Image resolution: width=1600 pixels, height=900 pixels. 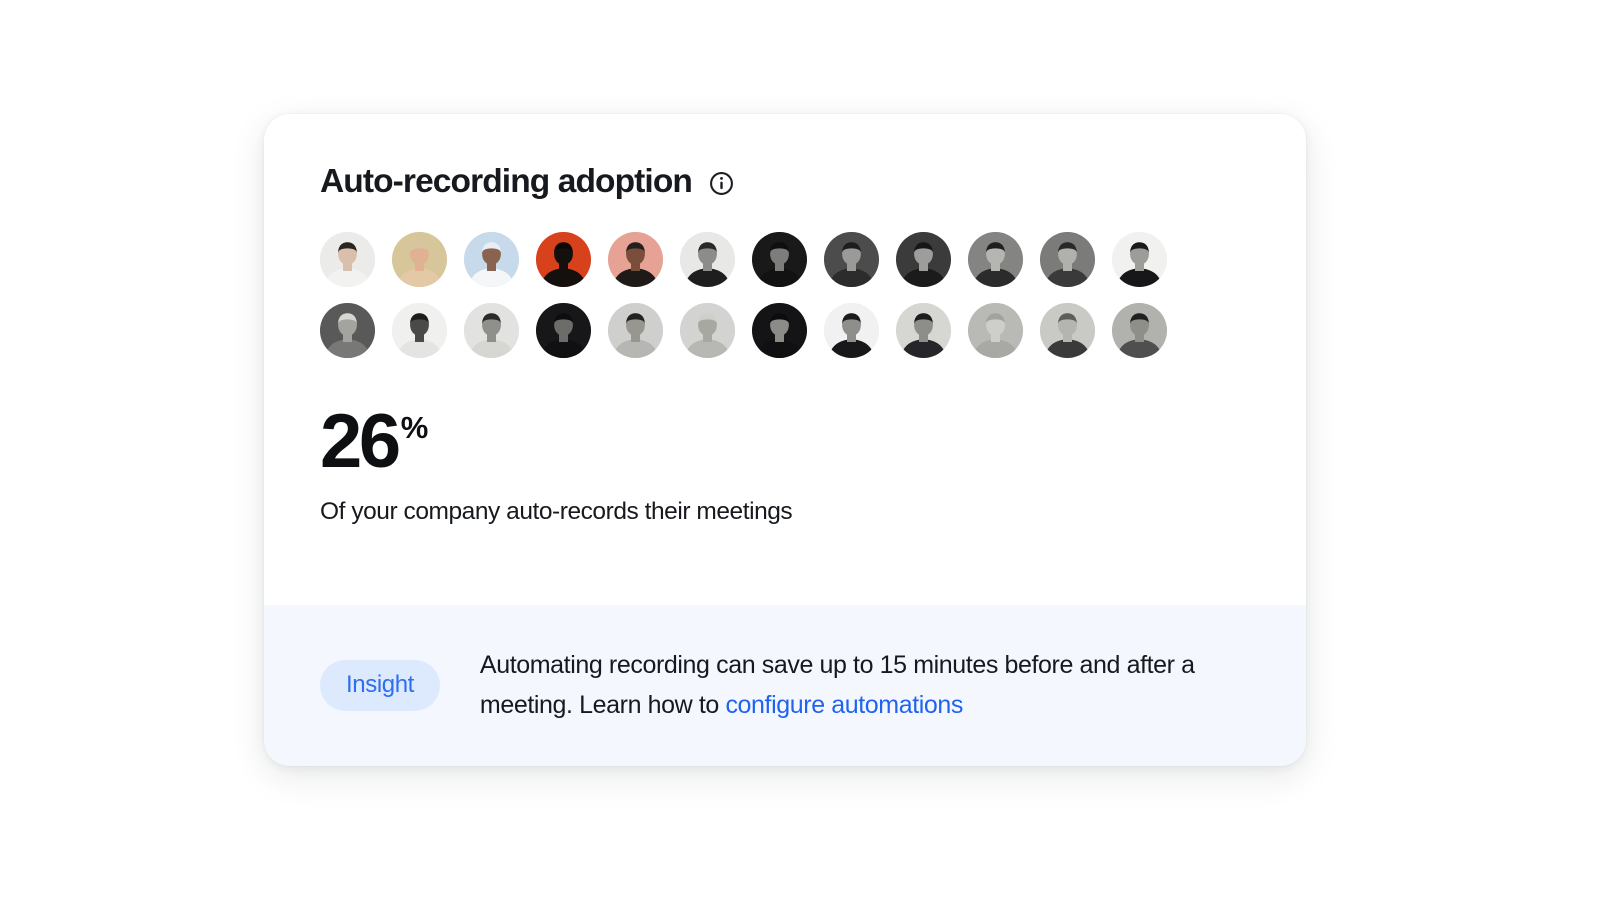 What do you see at coordinates (743, 295) in the screenshot?
I see `avatar-grid` at bounding box center [743, 295].